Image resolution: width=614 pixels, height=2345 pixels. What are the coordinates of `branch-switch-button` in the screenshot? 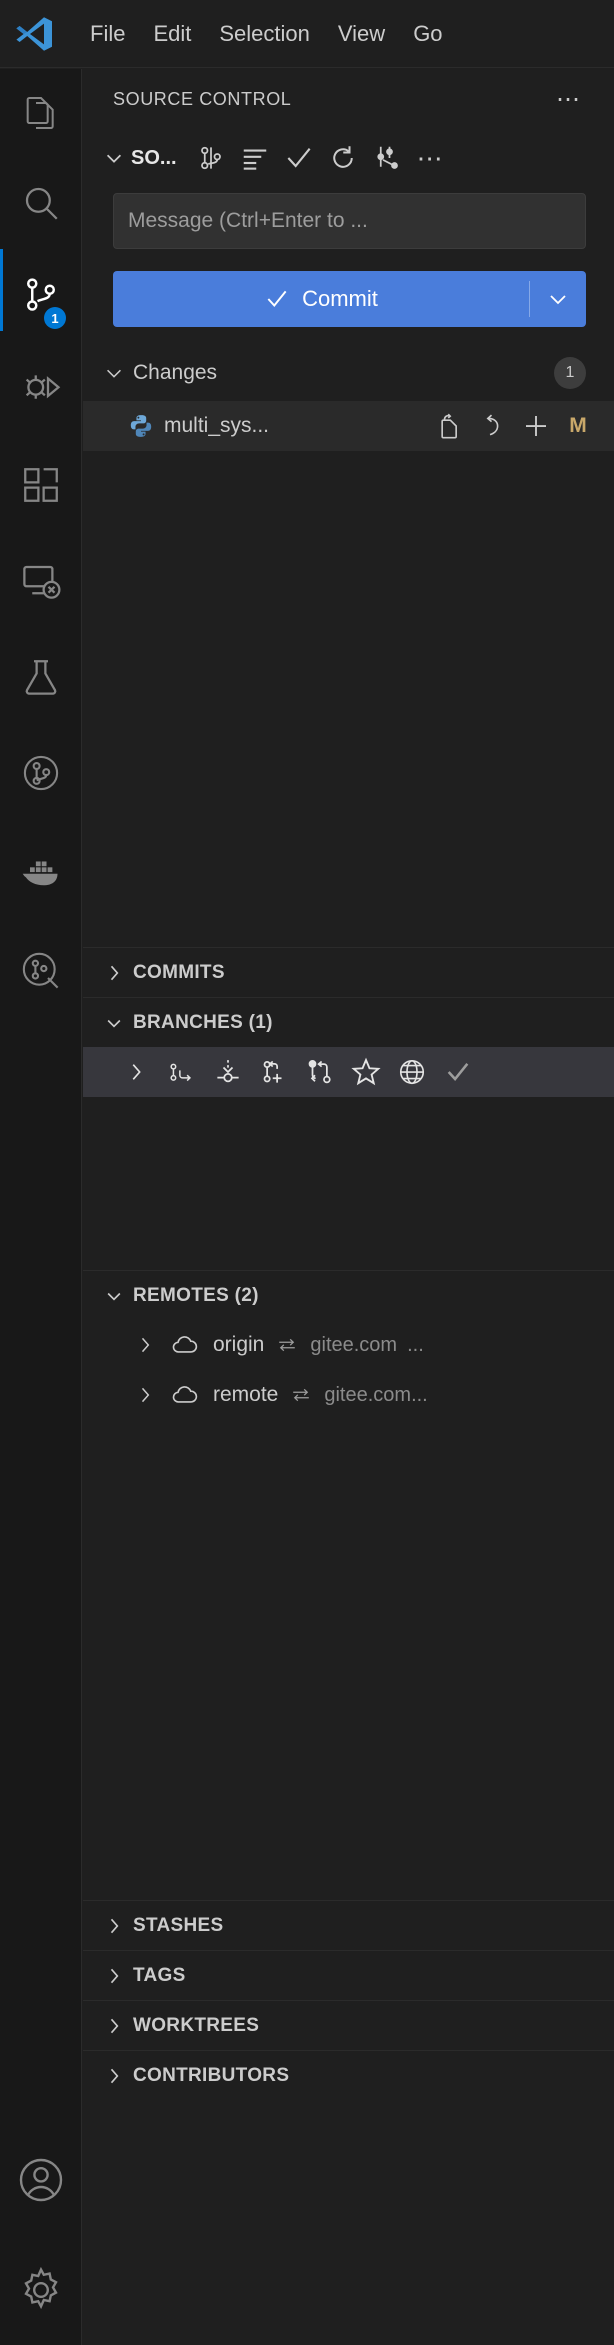 It's located at (182, 1072).